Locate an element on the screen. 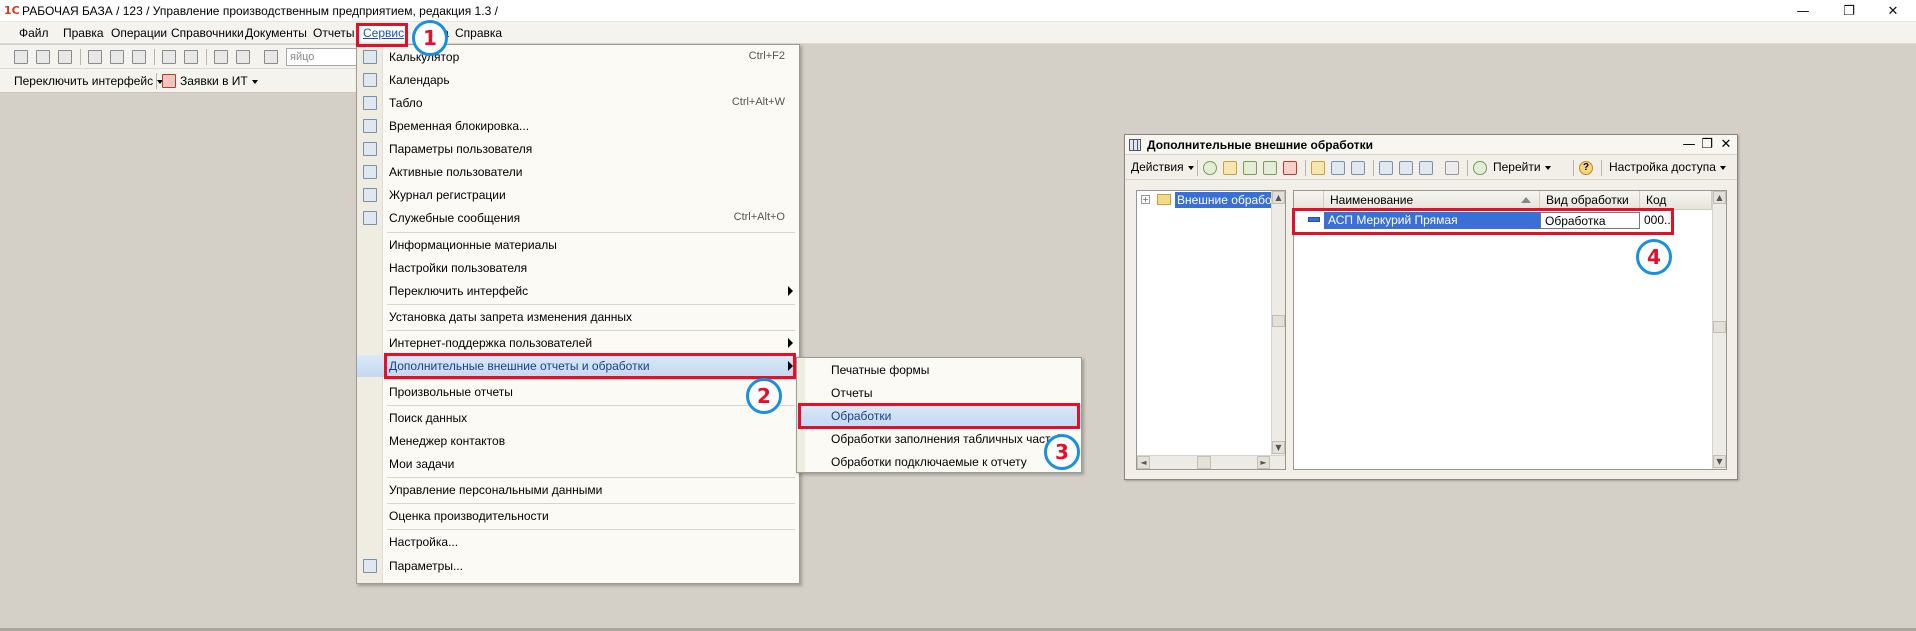 Image resolution: width=1916 pixels, height=631 pixels. menu-item-label: Параметры пользователя is located at coordinates (461, 149).